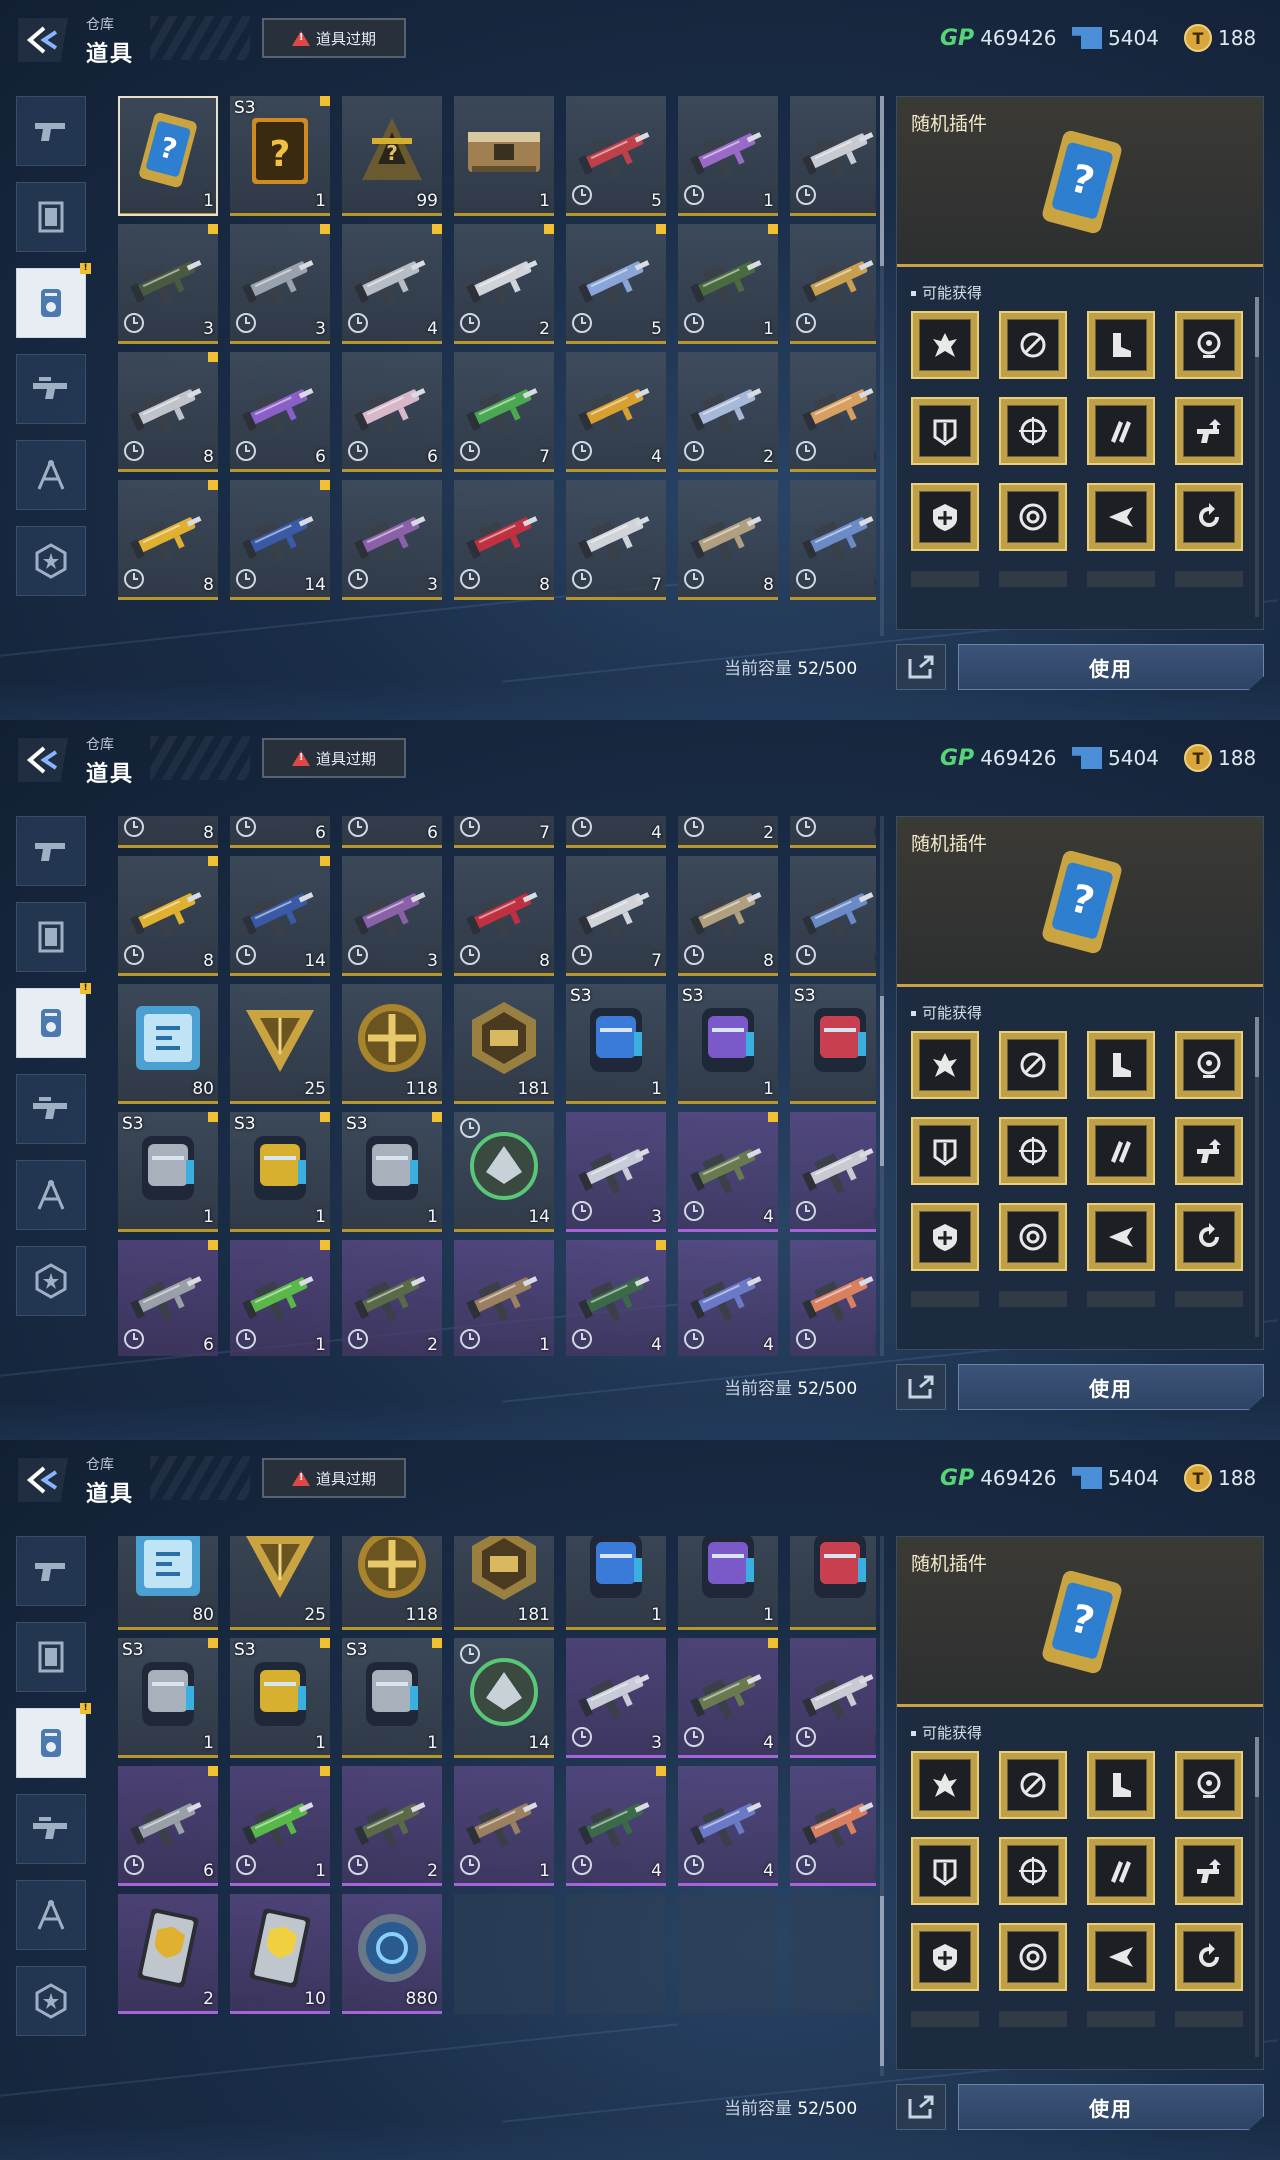 The width and height of the screenshot is (1280, 2160). I want to click on item-slot: 10, so click(280, 1954).